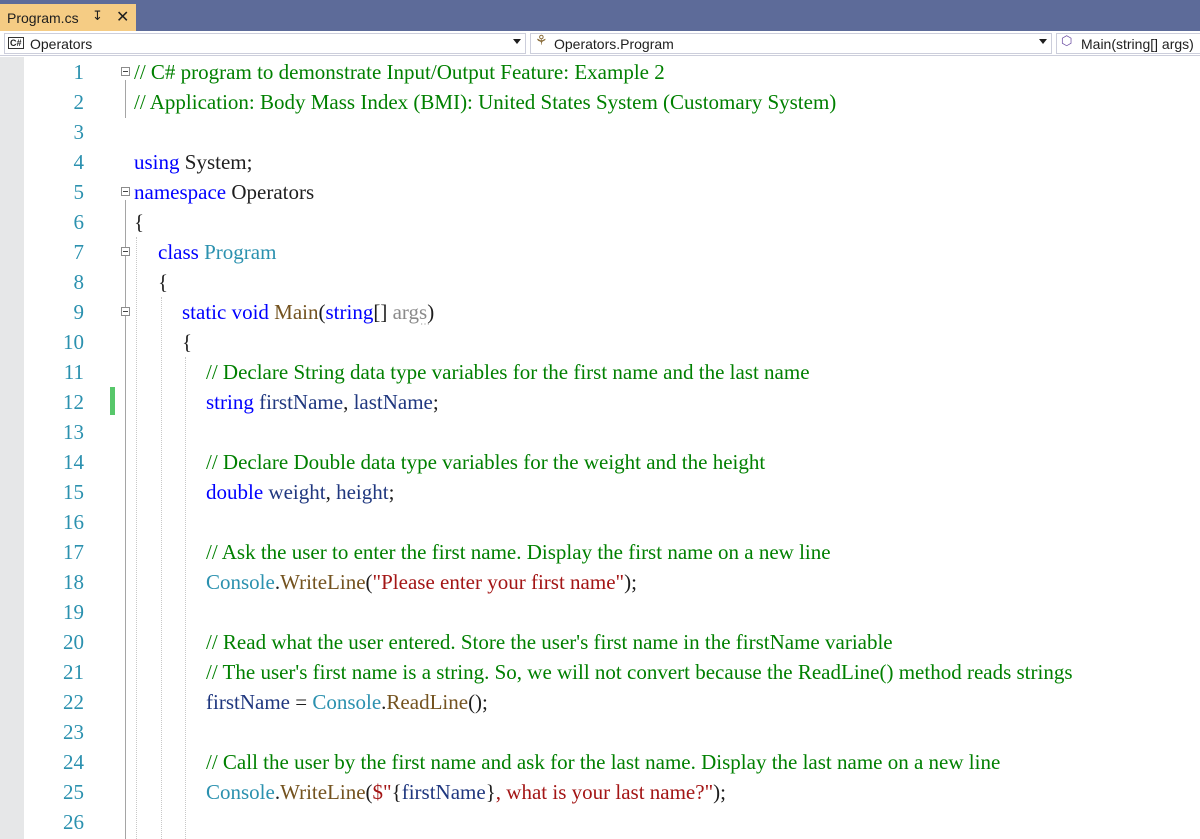 The width and height of the screenshot is (1200, 839). What do you see at coordinates (297, 492) in the screenshot?
I see `code-token: weight` at bounding box center [297, 492].